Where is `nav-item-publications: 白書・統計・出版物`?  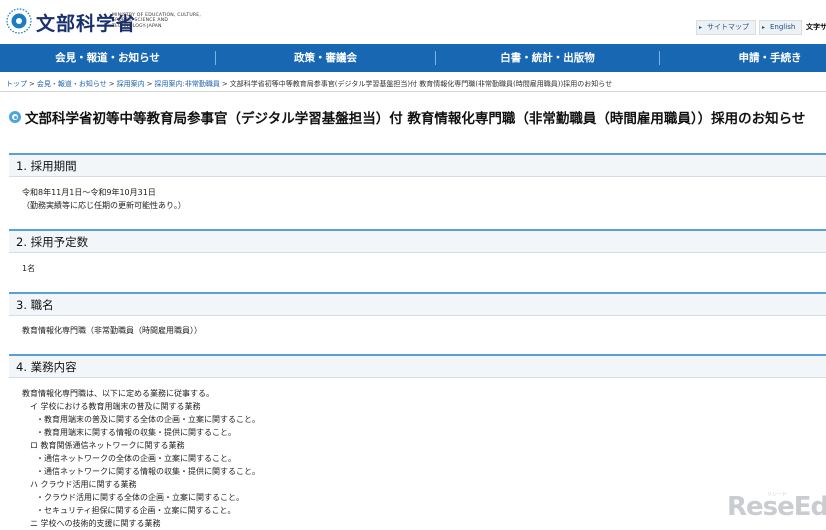
nav-item-publications: 白書・統計・出版物 is located at coordinates (547, 58).